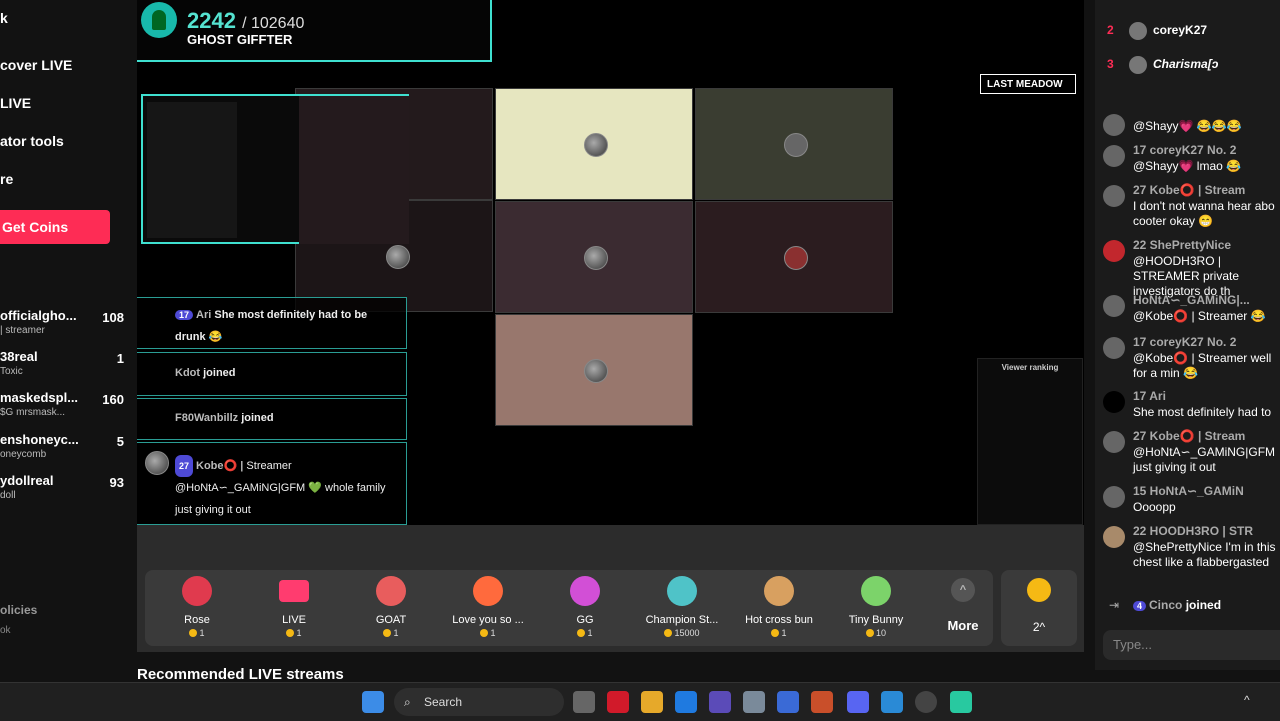 The width and height of the screenshot is (1280, 721). I want to click on settings-icon, so click(754, 702).